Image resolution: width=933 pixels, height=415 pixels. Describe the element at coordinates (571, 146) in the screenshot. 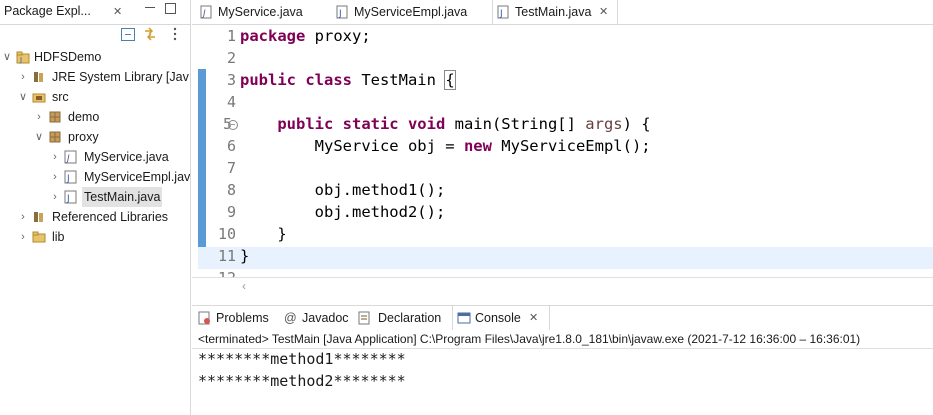

I see `code-text: MyServiceEmpl();` at that location.